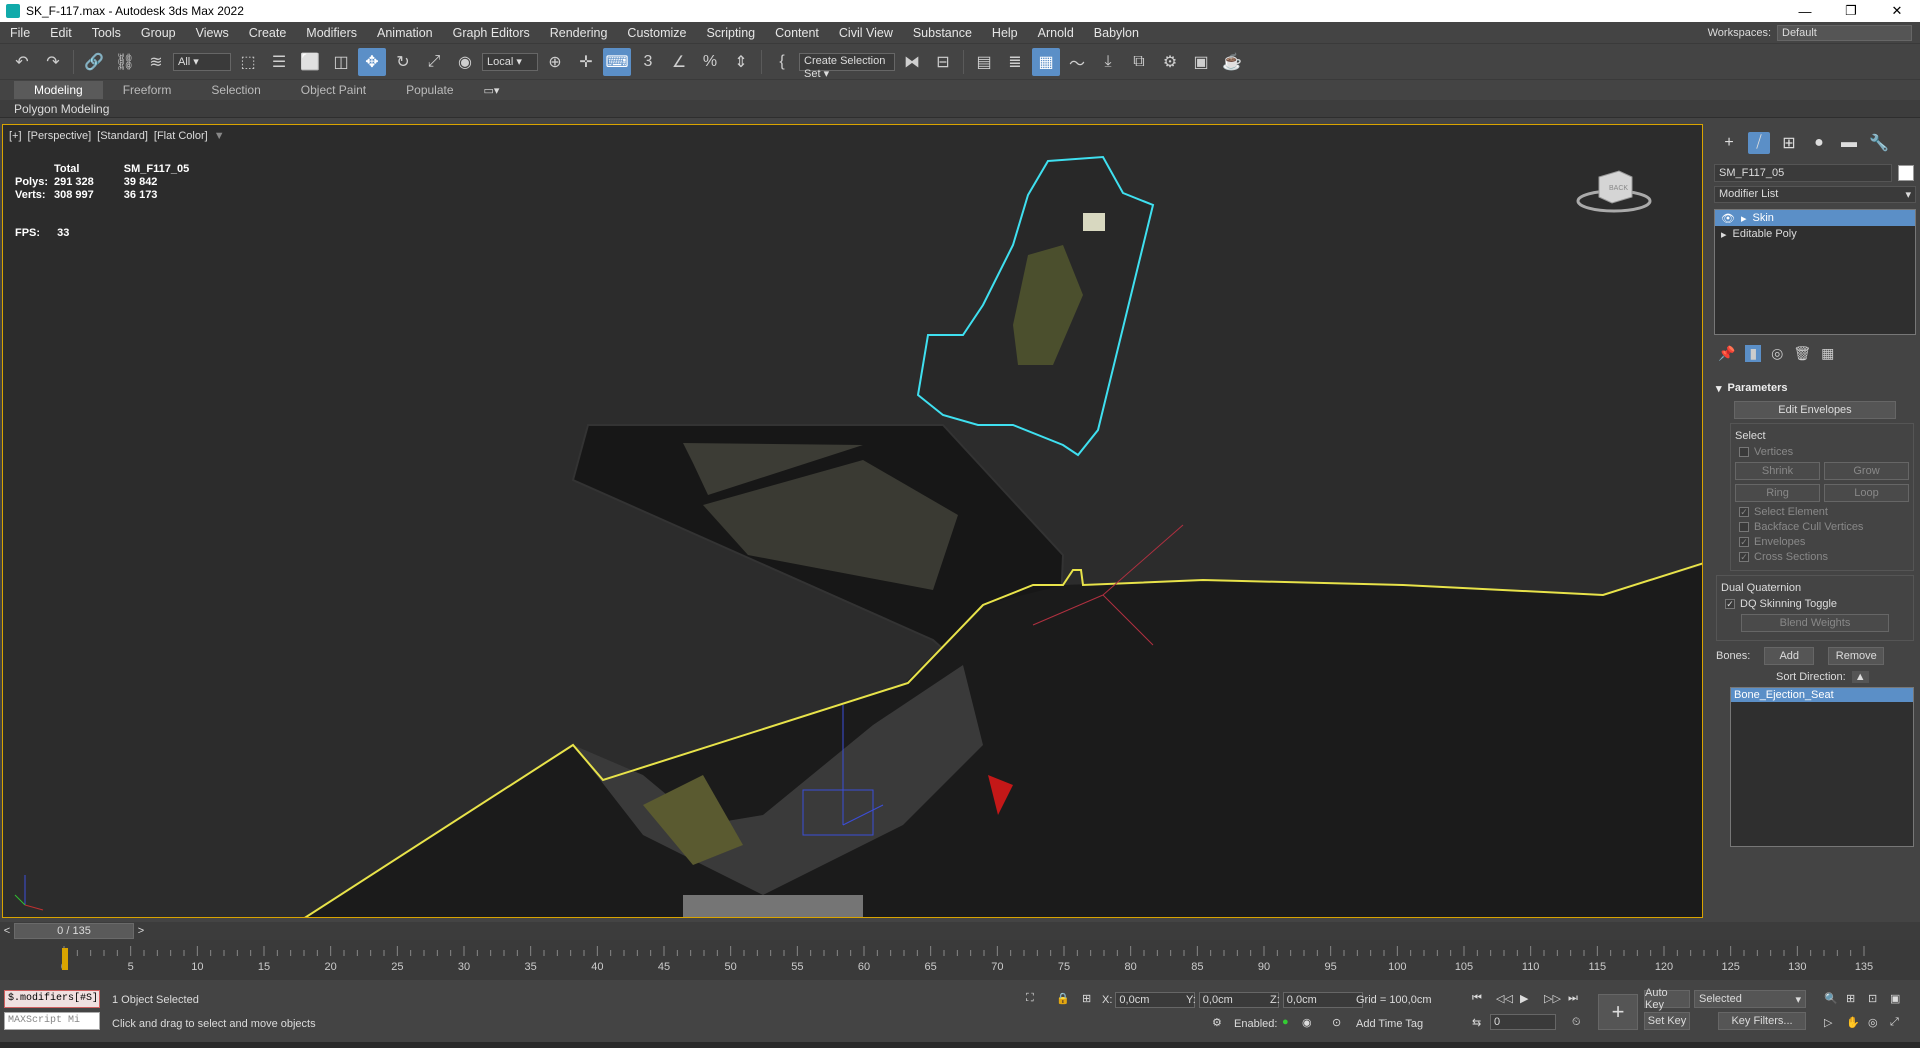 The height and width of the screenshot is (1048, 1920). Describe the element at coordinates (333, 90) in the screenshot. I see `tab-object-paint: Object Paint` at that location.